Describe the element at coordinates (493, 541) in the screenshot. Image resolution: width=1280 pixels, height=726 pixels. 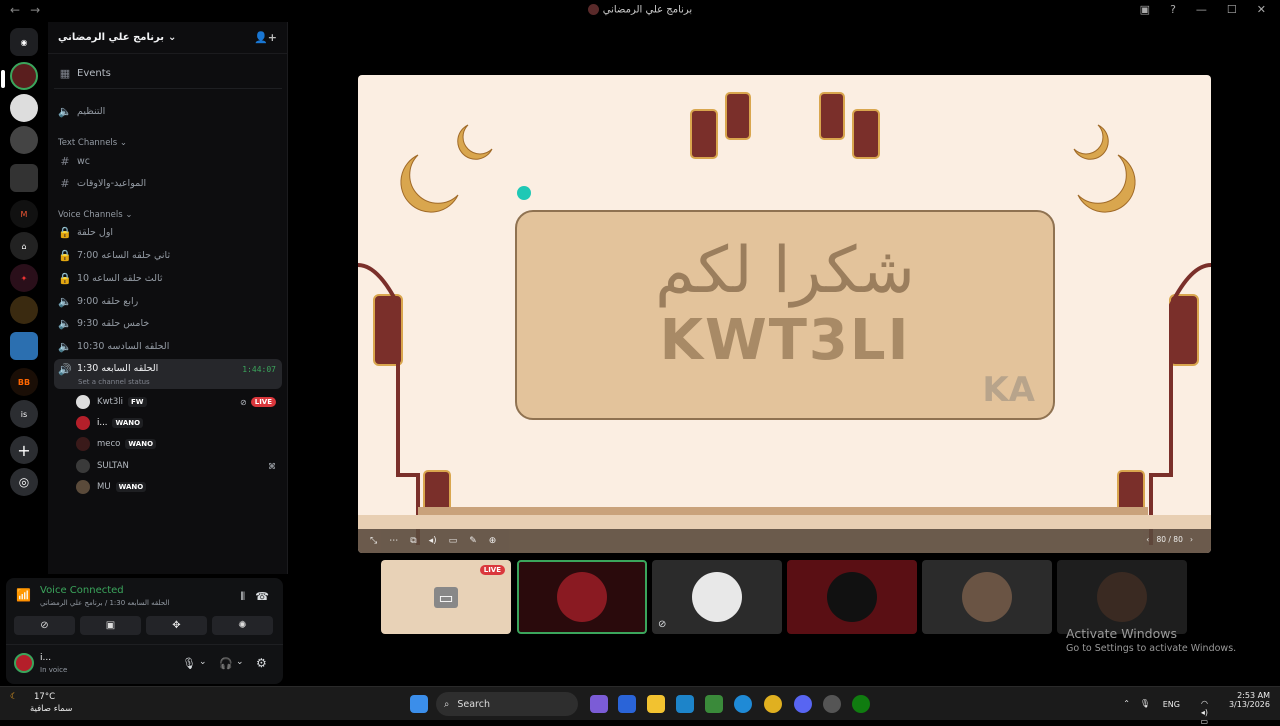
I see `zoom-icon: ⊕` at that location.